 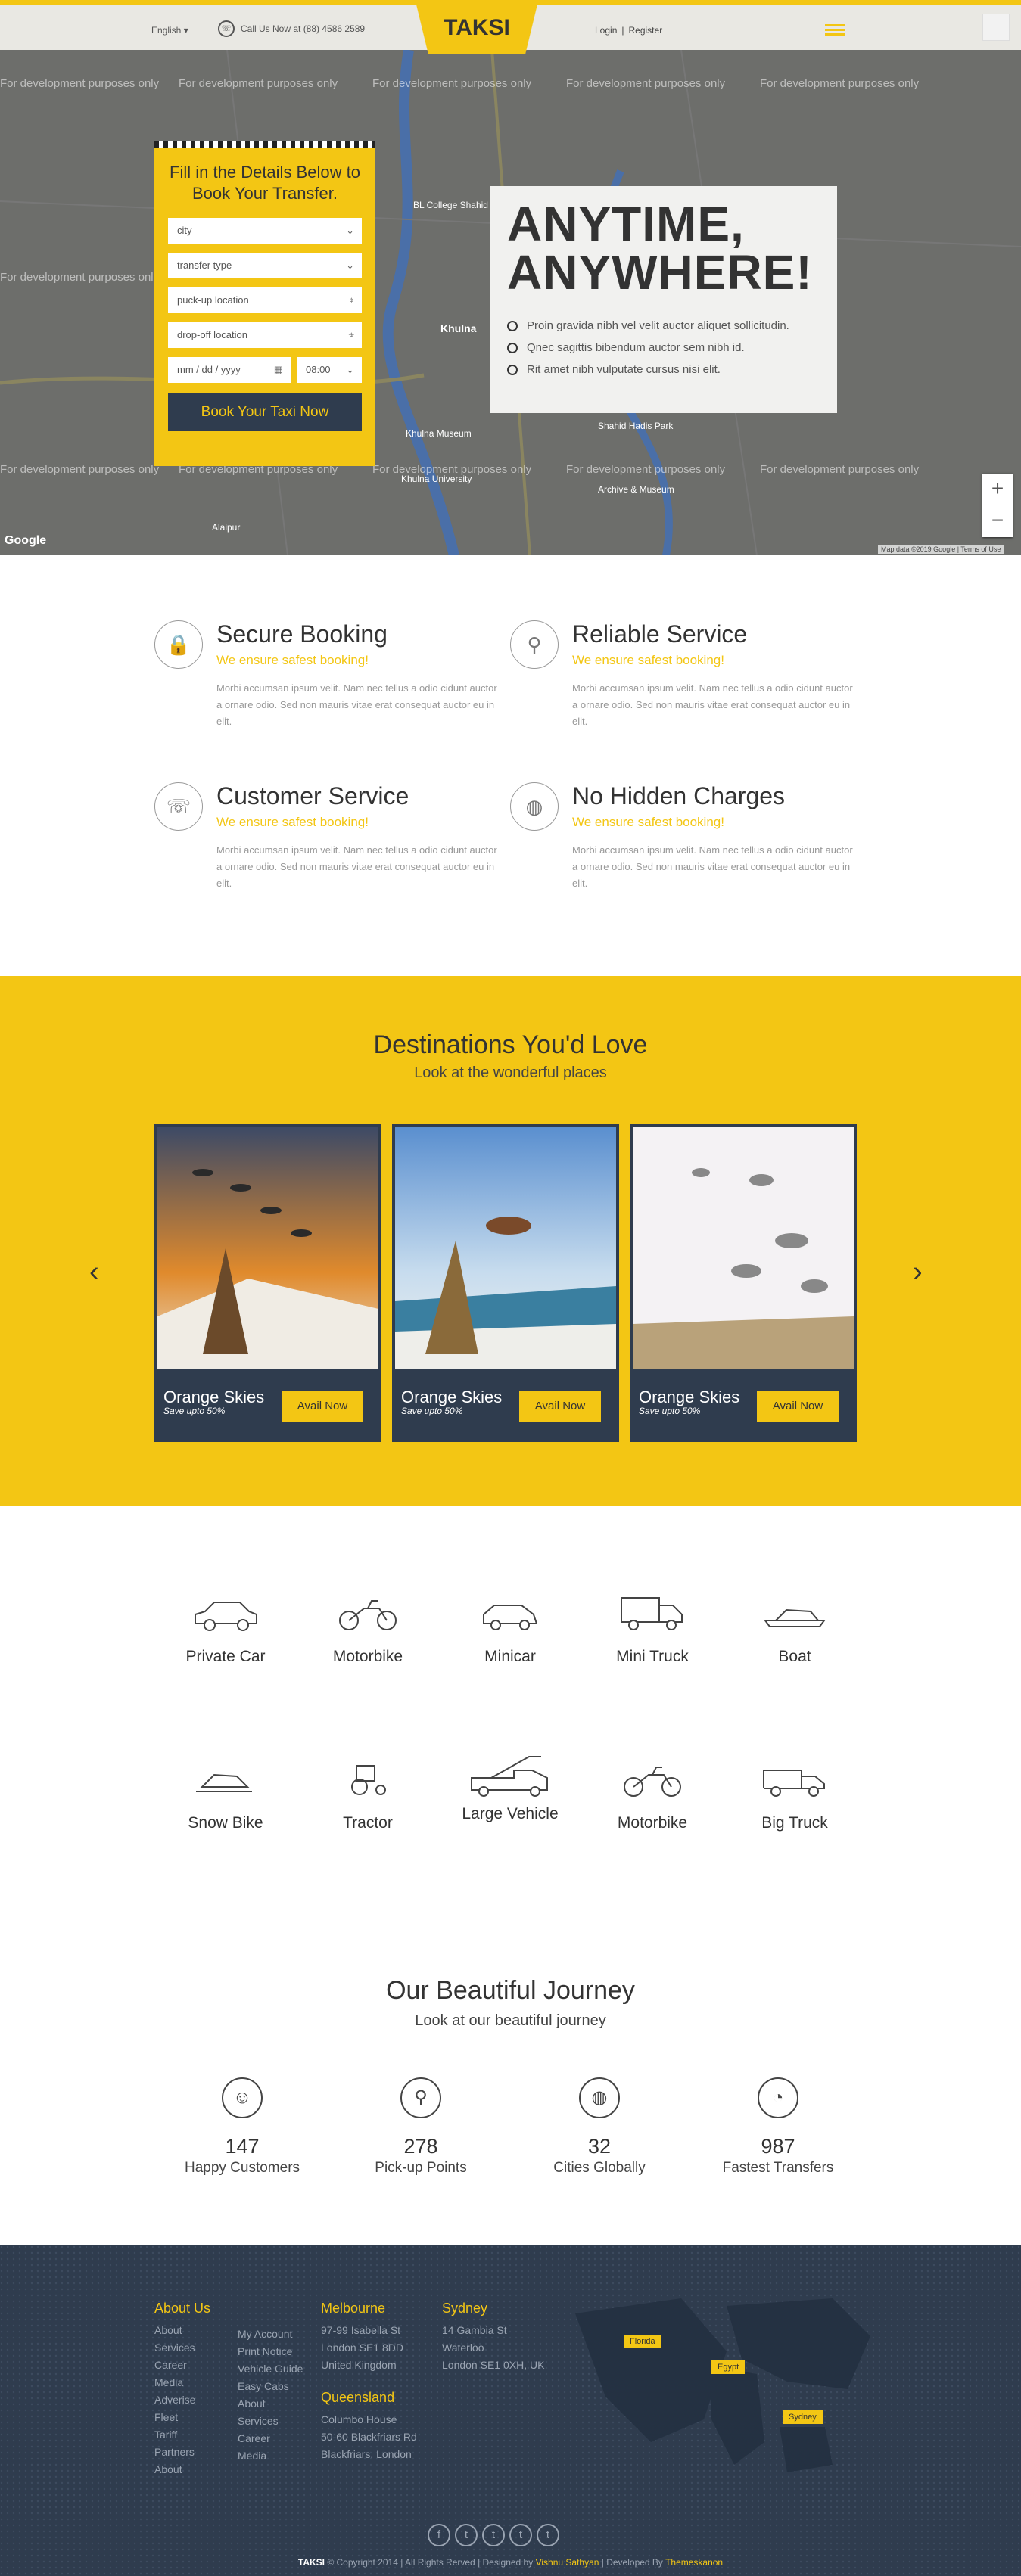 What do you see at coordinates (225, 1630) in the screenshot?
I see `vehicle-private-car: Private Car` at bounding box center [225, 1630].